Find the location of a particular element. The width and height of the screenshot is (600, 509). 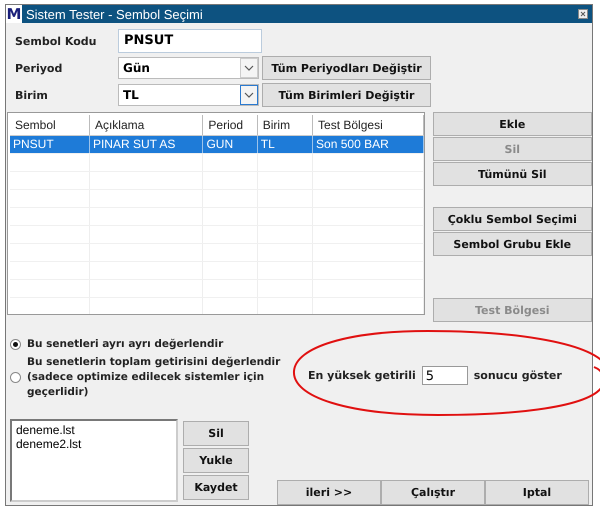

field-label: sonucu göster is located at coordinates (518, 375).